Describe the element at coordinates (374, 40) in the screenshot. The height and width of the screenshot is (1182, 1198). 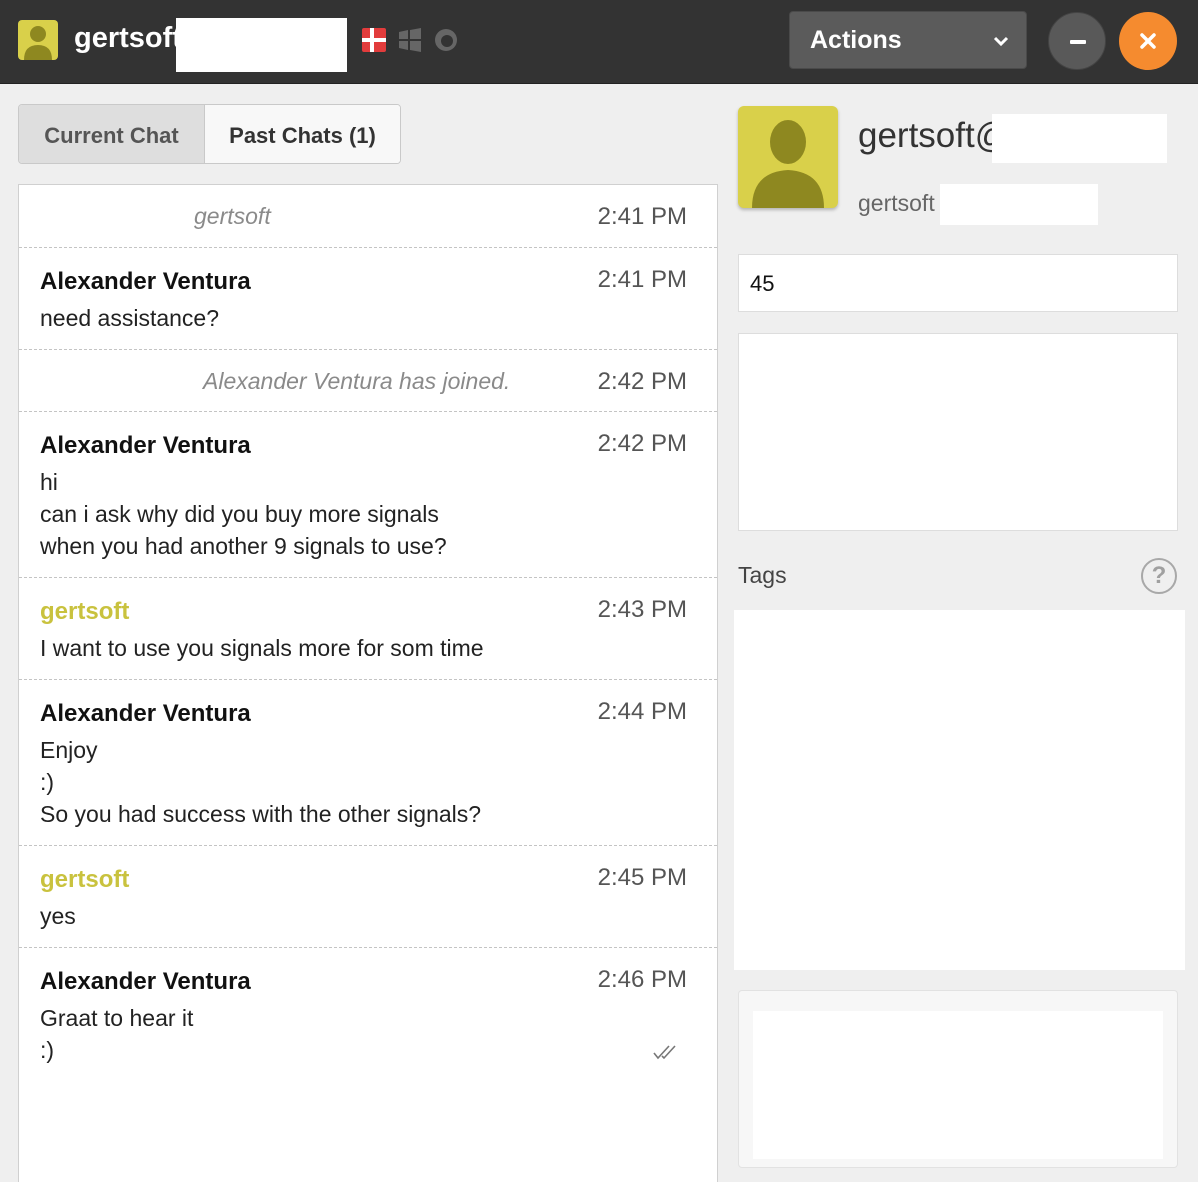
I see `denmark-flag-icon` at that location.